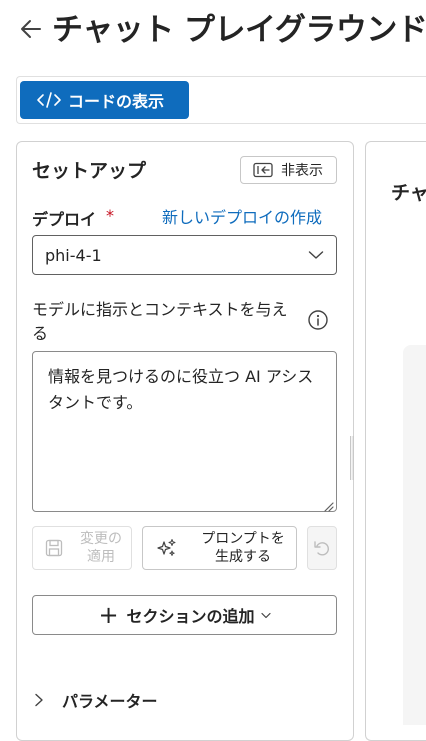  Describe the element at coordinates (408, 193) in the screenshot. I see `chat-title: チャ` at that location.